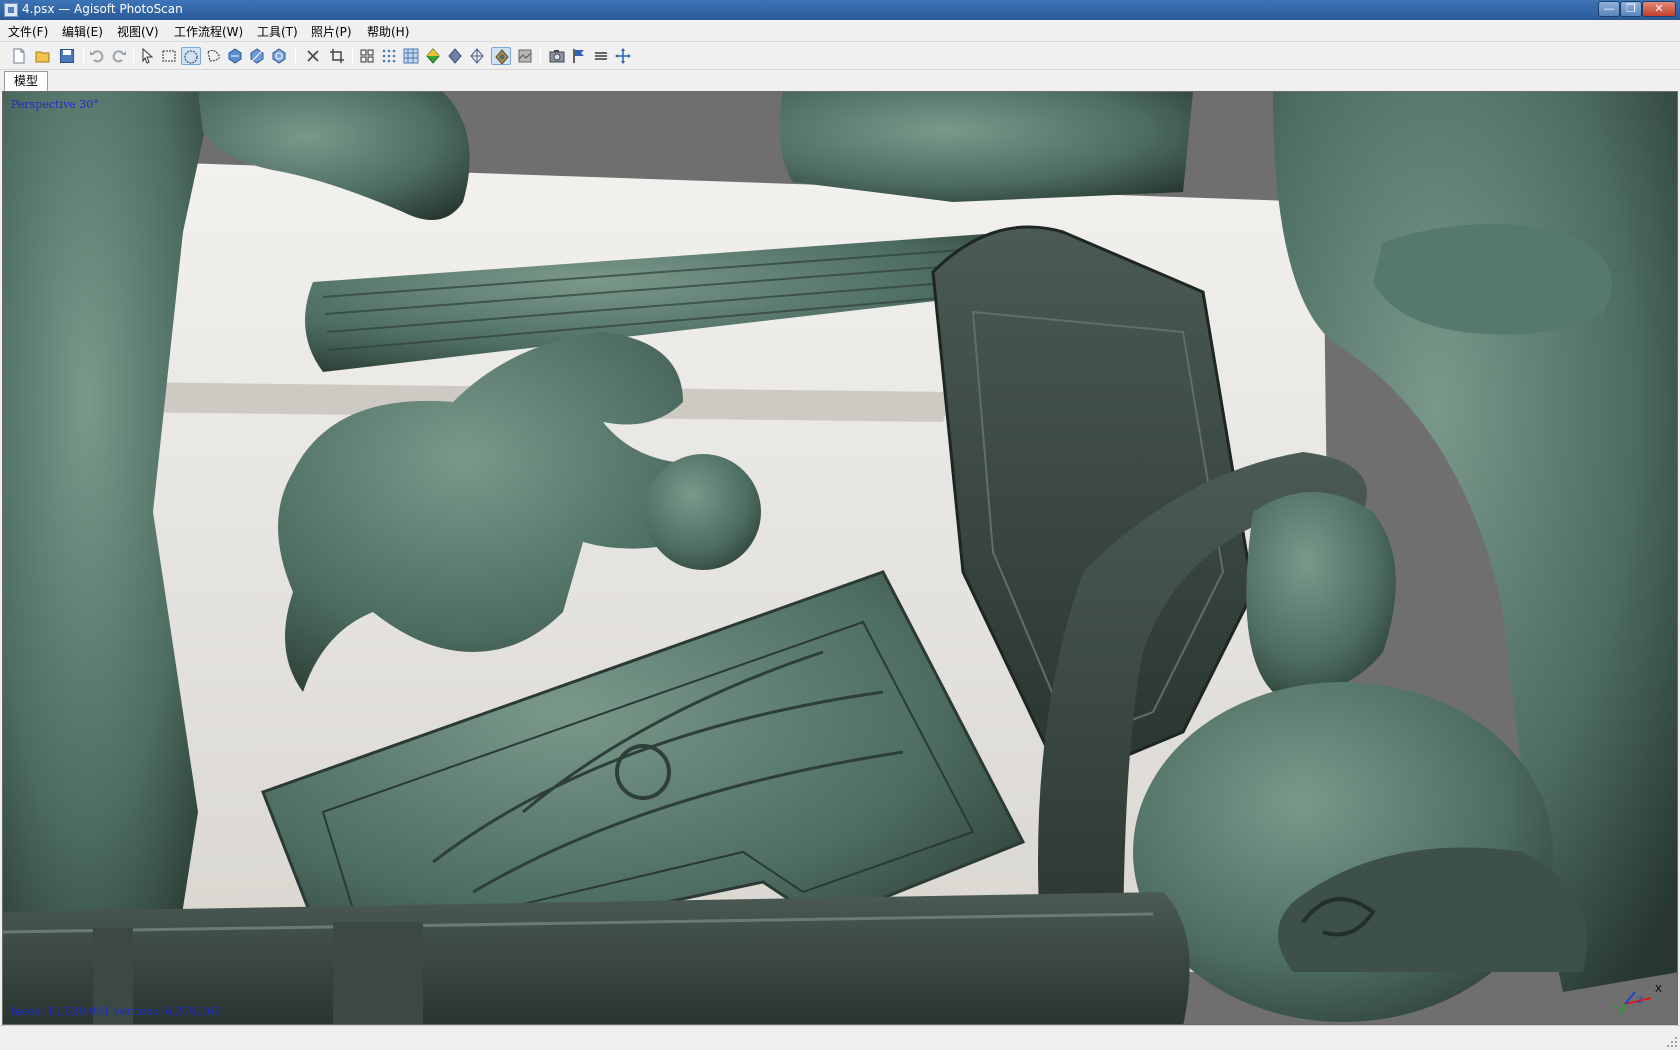  Describe the element at coordinates (19, 56) in the screenshot. I see `new-project-icon` at that location.